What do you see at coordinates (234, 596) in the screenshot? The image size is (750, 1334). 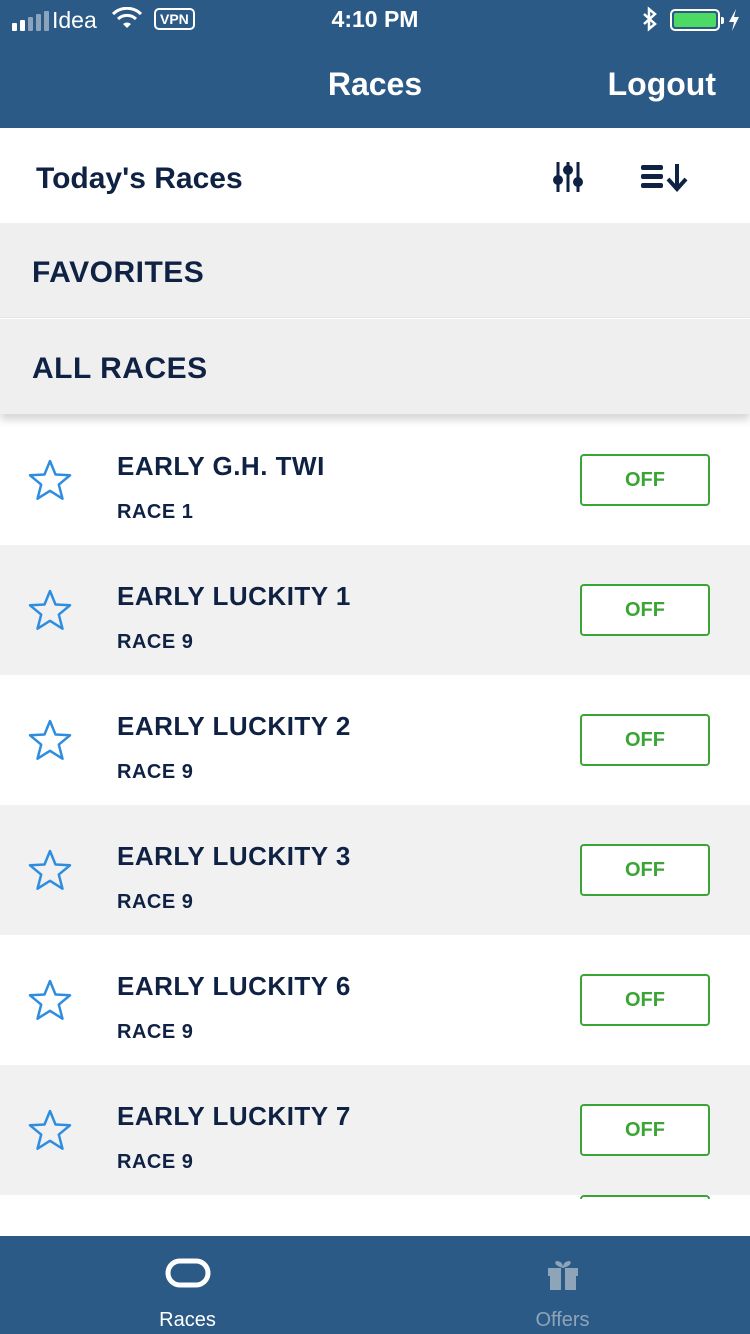 I see `race-name: EARLY LUCKITY 1` at bounding box center [234, 596].